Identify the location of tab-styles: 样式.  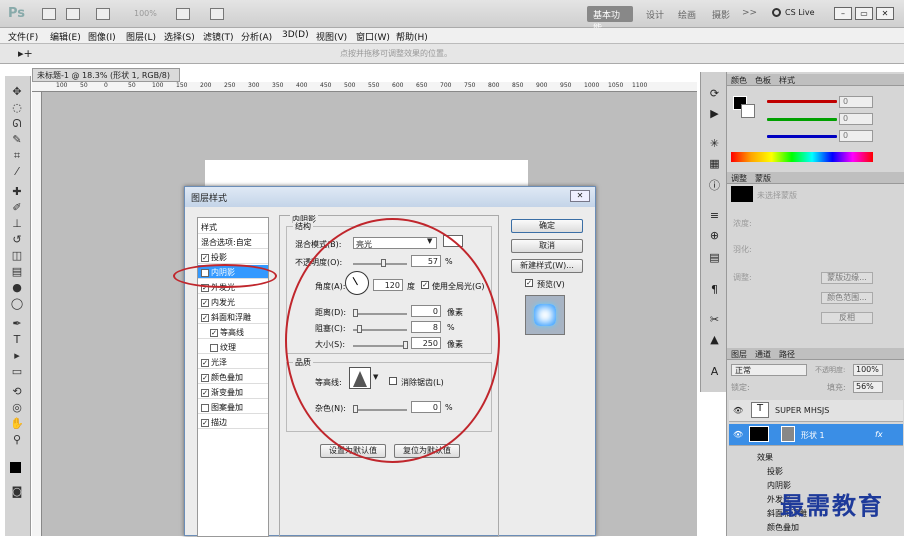
(787, 80).